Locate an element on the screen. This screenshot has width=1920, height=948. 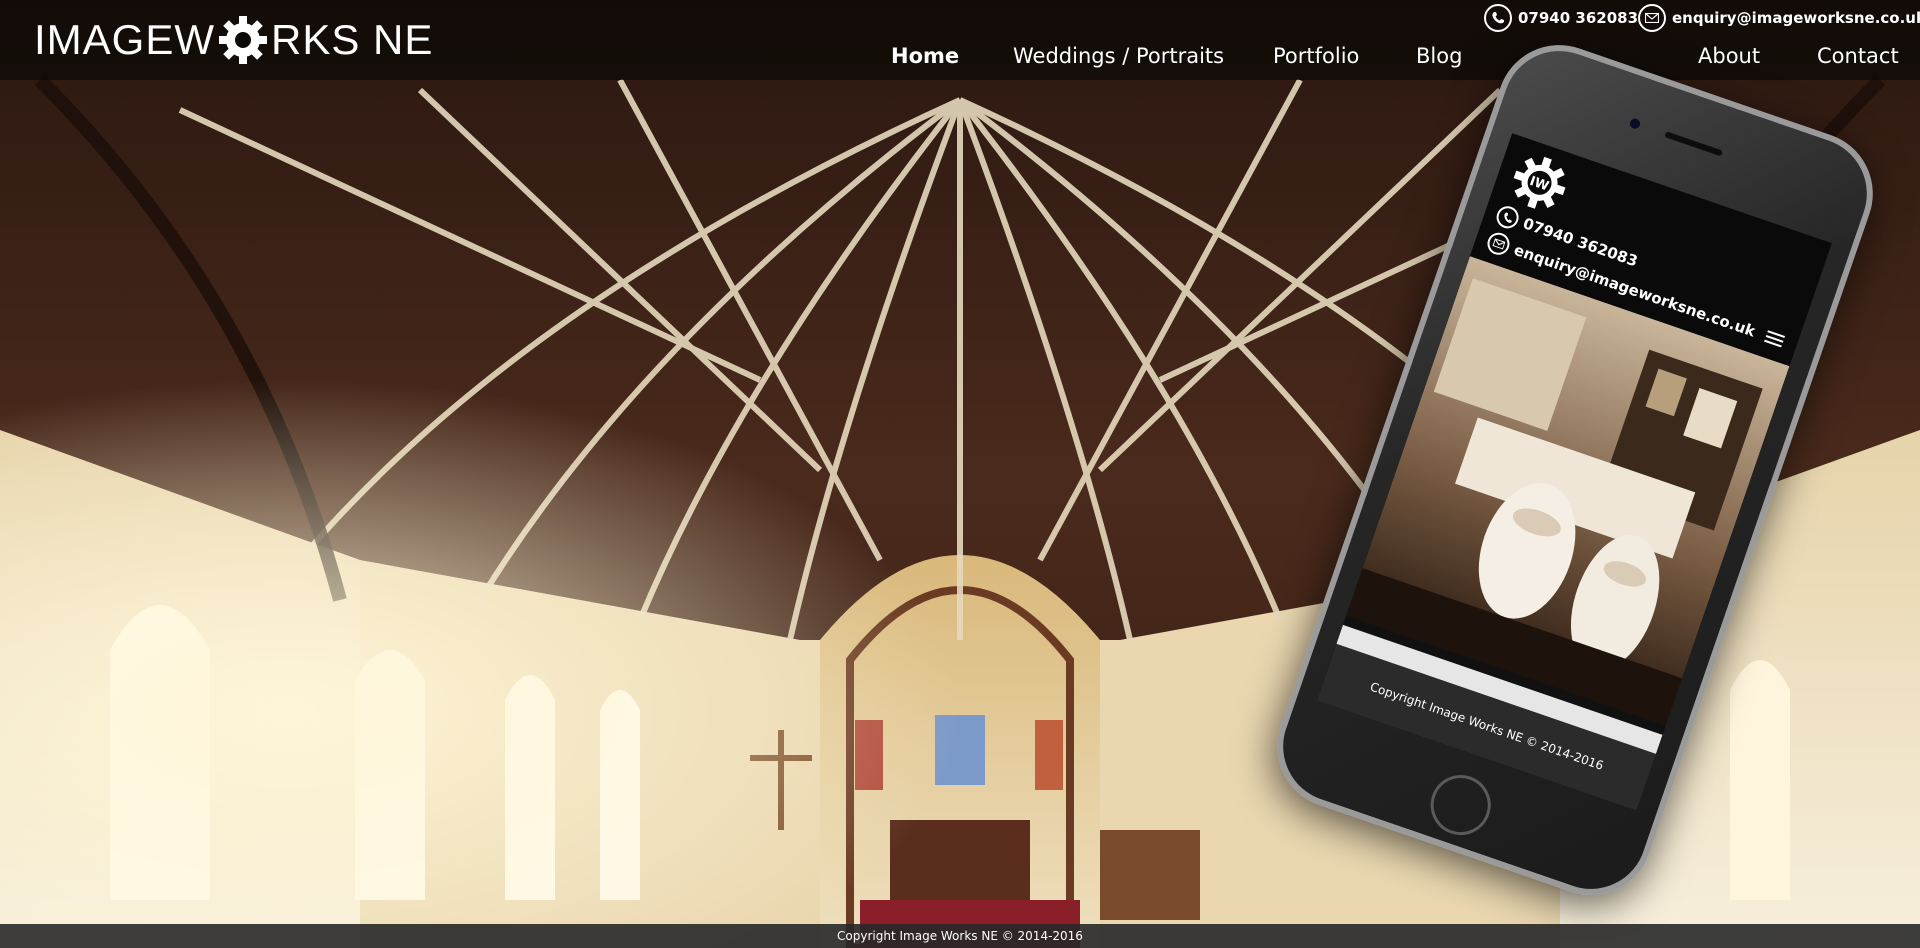
header-email: enquiry@imageworksne.co.uk is located at coordinates (1779, 18).